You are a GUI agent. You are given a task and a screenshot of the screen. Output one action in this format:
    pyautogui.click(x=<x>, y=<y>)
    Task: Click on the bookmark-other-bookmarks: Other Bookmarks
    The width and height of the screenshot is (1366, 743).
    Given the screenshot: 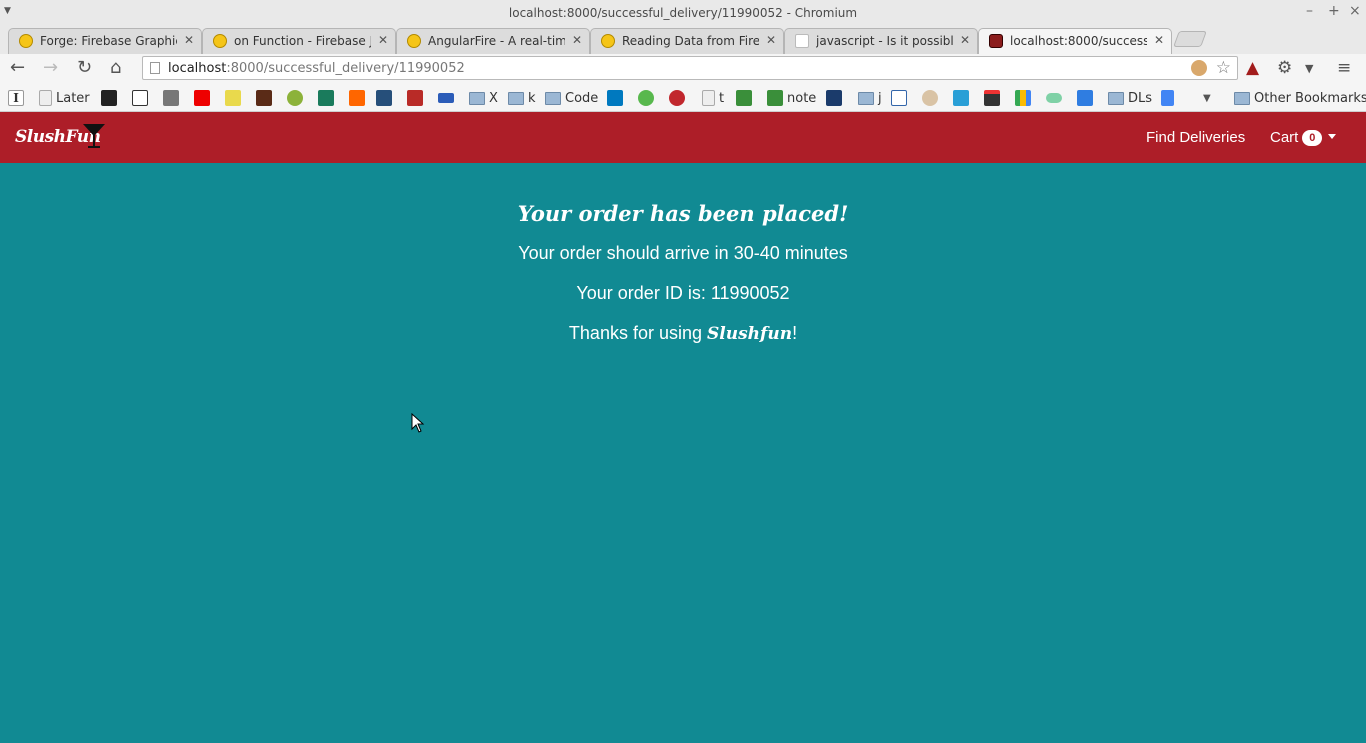 What is the action you would take?
    pyautogui.click(x=1300, y=98)
    